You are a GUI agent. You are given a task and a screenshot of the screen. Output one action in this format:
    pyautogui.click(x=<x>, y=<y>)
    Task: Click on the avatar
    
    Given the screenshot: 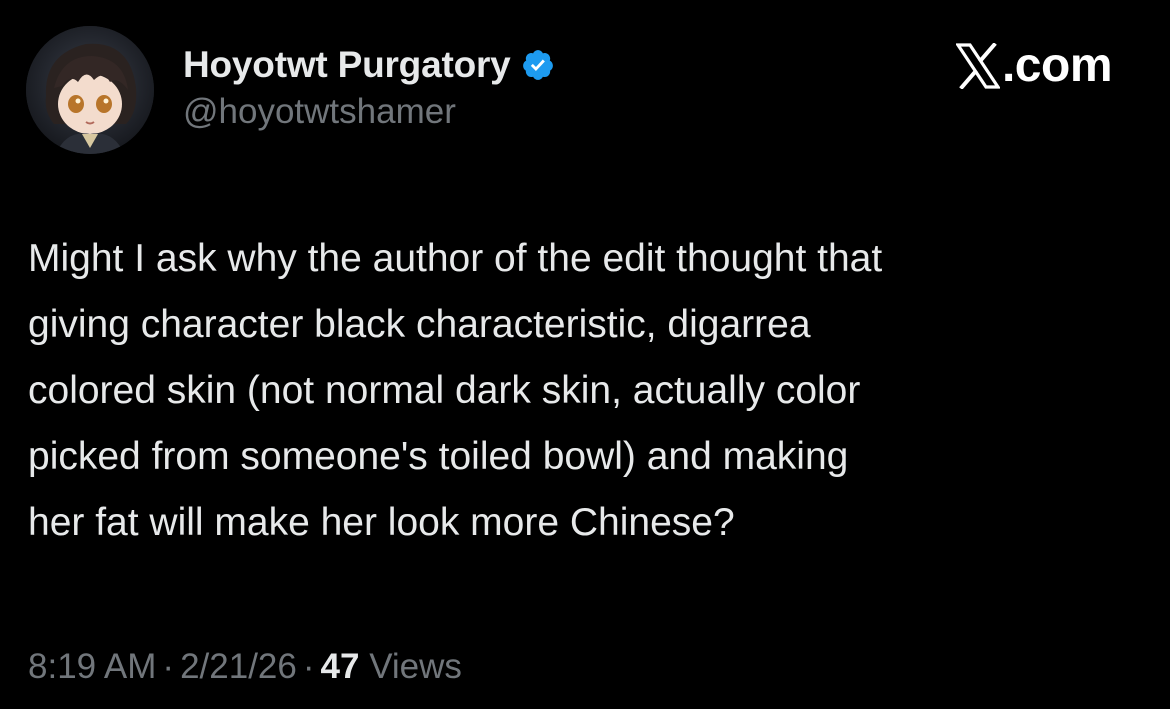 What is the action you would take?
    pyautogui.click(x=90, y=90)
    